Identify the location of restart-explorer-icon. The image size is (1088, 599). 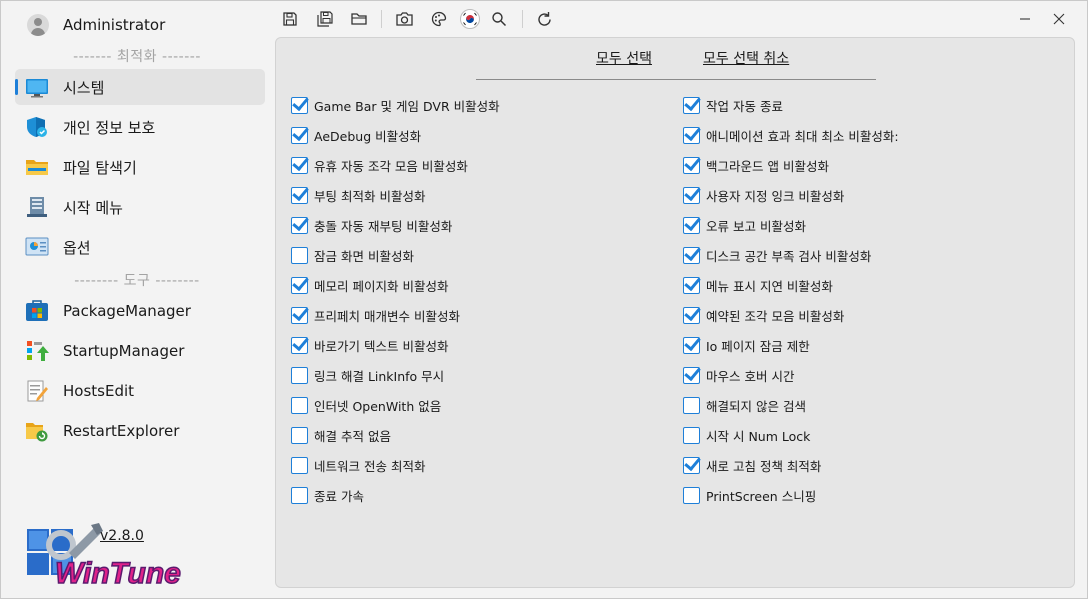
(37, 432).